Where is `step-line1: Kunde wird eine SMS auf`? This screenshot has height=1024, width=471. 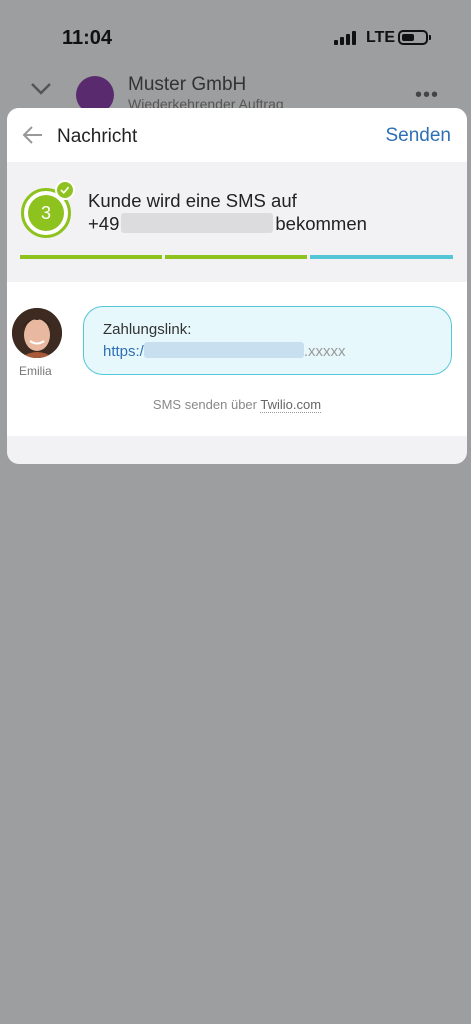
step-line1: Kunde wird eine SMS auf is located at coordinates (192, 200).